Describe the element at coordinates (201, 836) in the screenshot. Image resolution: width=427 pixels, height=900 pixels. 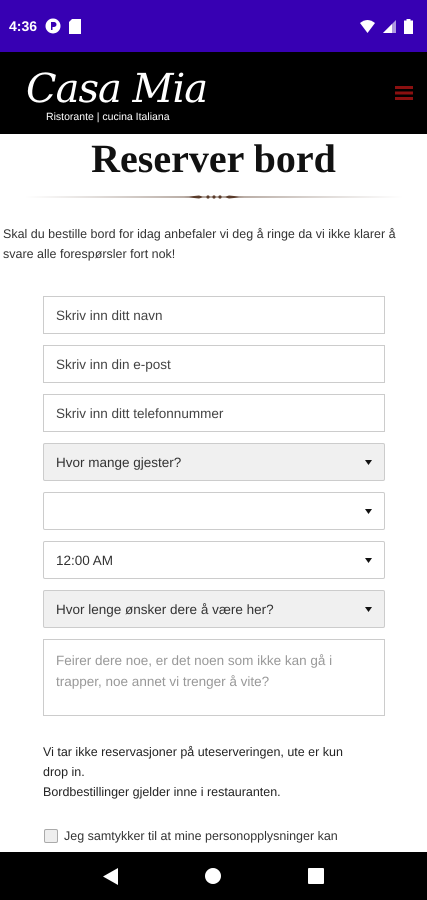
I see `consent-label: Jeg samtykker til at mine personopplysninger kan` at that location.